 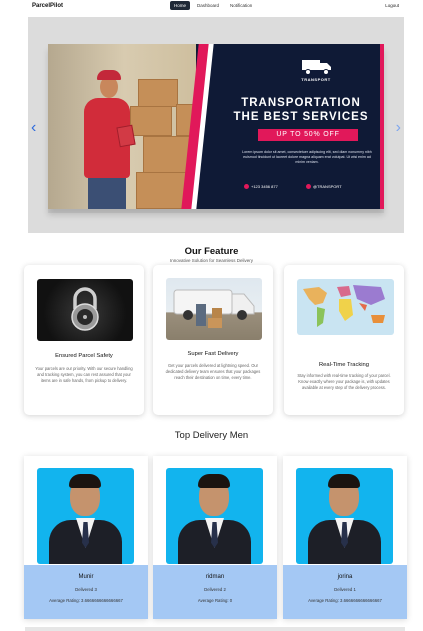 I want to click on delivery-man-name: ridman, so click(x=215, y=577).